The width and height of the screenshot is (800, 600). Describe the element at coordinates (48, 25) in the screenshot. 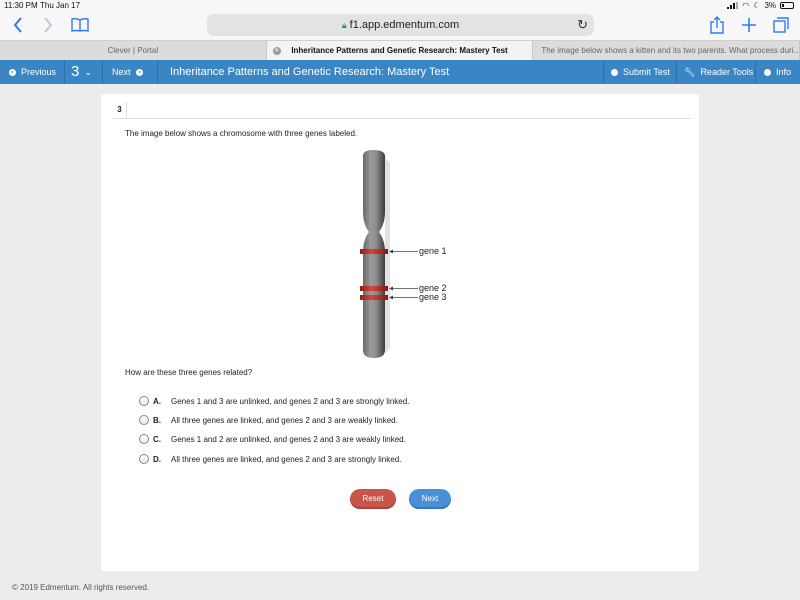

I see `forward-icon` at that location.